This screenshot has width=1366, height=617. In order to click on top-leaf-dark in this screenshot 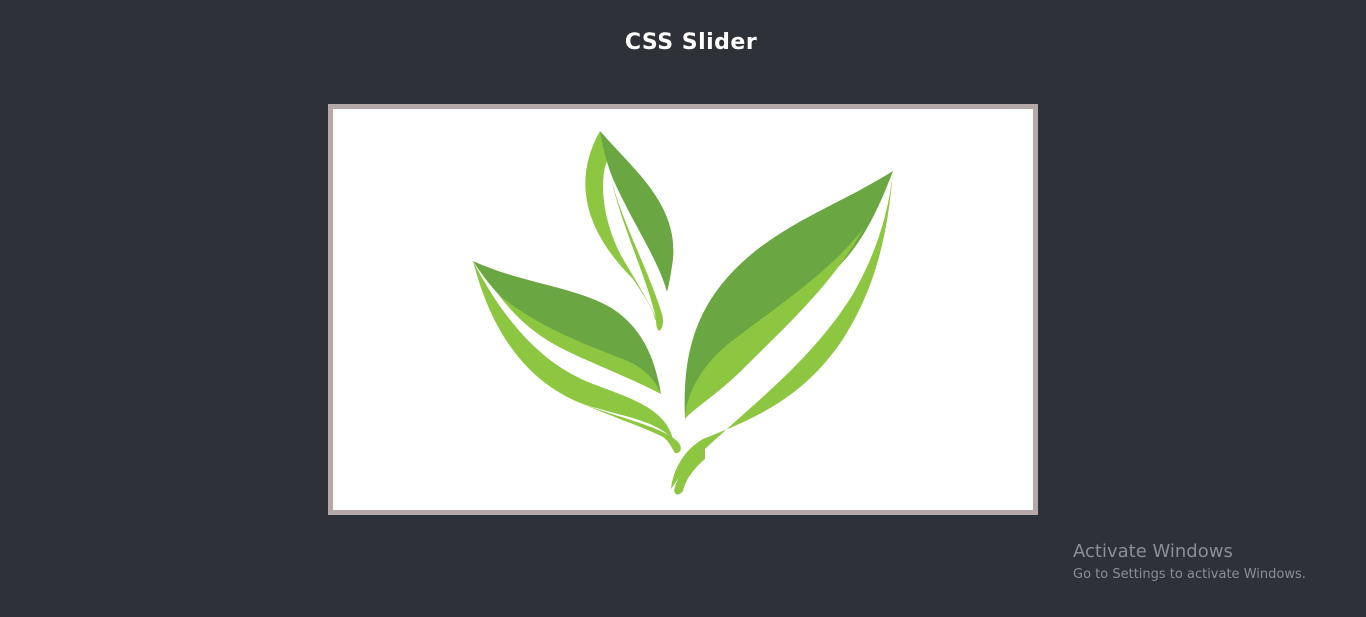, I will do `click(637, 211)`.